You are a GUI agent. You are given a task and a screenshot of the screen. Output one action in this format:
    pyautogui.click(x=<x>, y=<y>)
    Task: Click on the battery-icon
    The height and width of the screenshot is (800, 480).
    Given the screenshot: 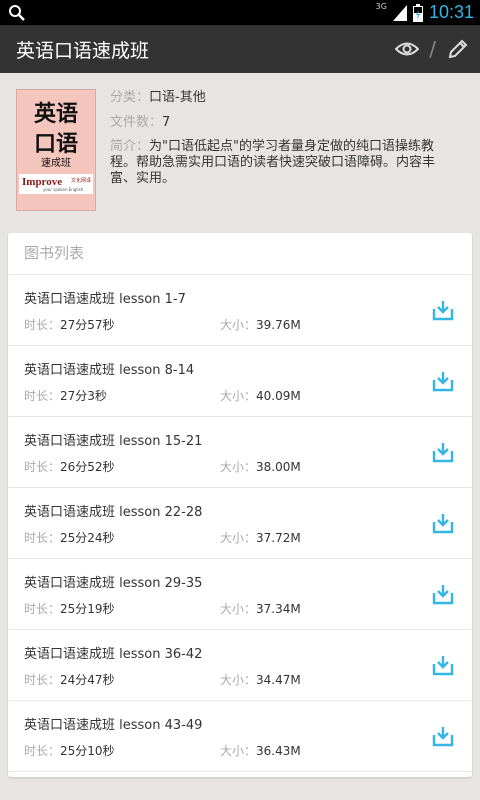 What is the action you would take?
    pyautogui.click(x=417, y=12)
    